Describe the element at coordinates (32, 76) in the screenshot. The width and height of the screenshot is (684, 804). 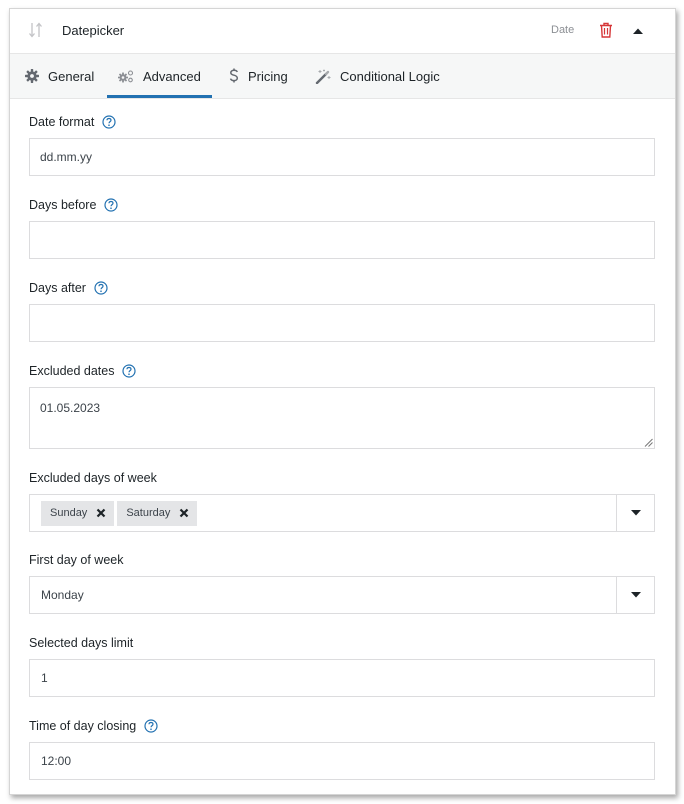
I see `gear-icon` at that location.